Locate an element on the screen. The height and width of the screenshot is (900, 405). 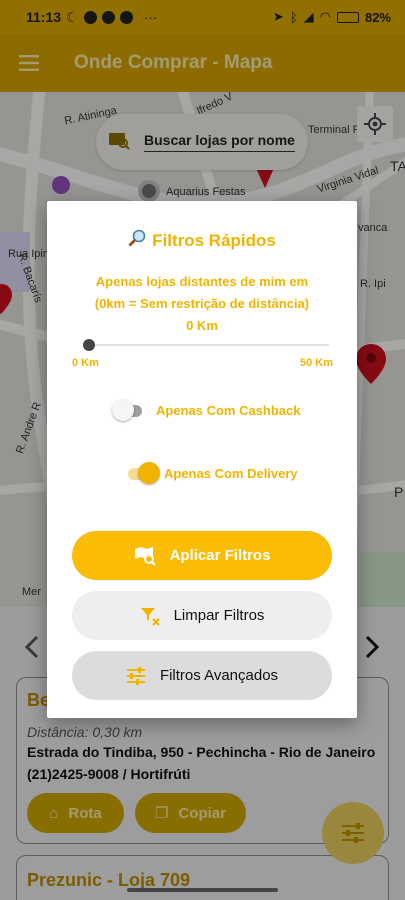
clear-filters-button: Limpar Filtros is located at coordinates (202, 615).